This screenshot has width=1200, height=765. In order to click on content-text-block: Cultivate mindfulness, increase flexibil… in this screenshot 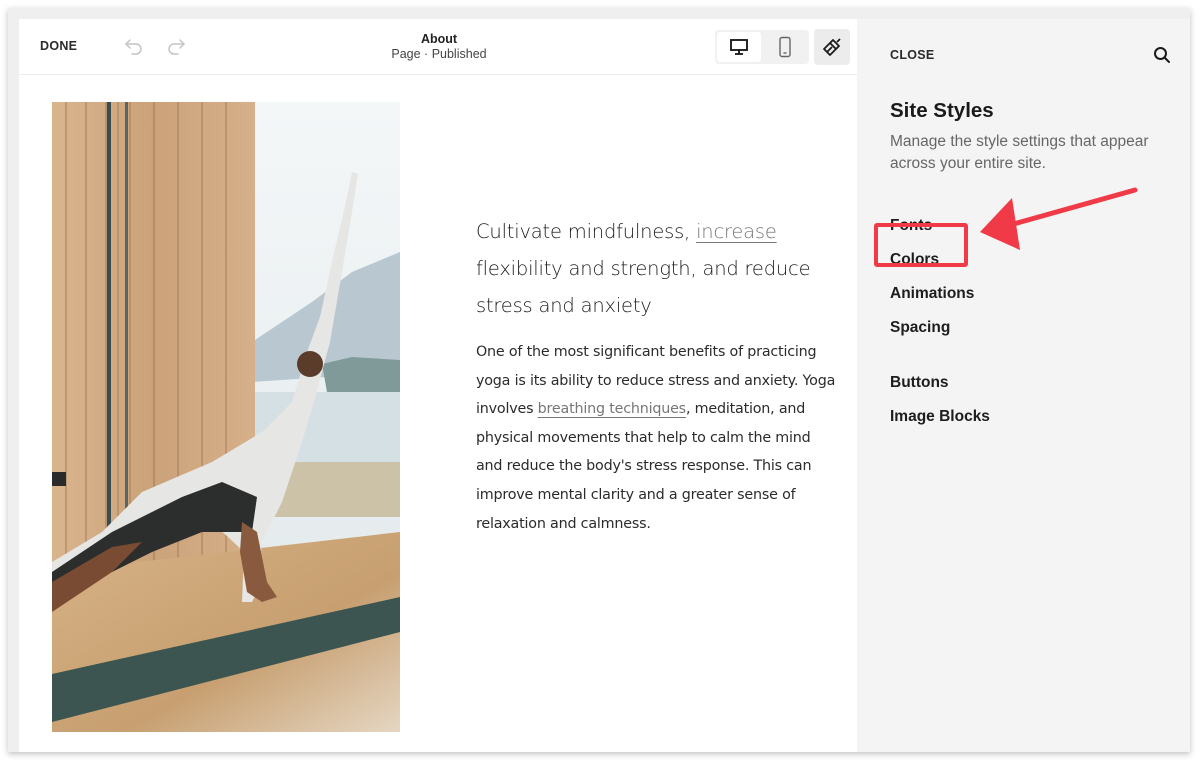, I will do `click(656, 375)`.